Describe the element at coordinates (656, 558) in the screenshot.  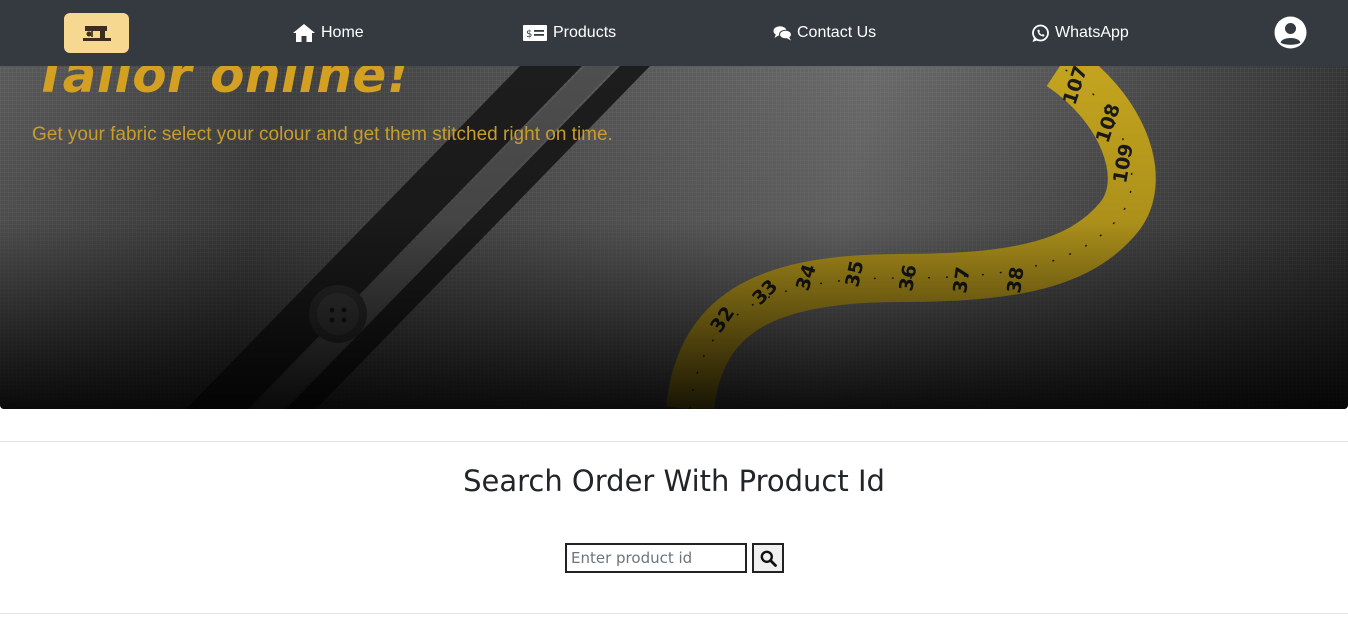
I see `product-id-input` at that location.